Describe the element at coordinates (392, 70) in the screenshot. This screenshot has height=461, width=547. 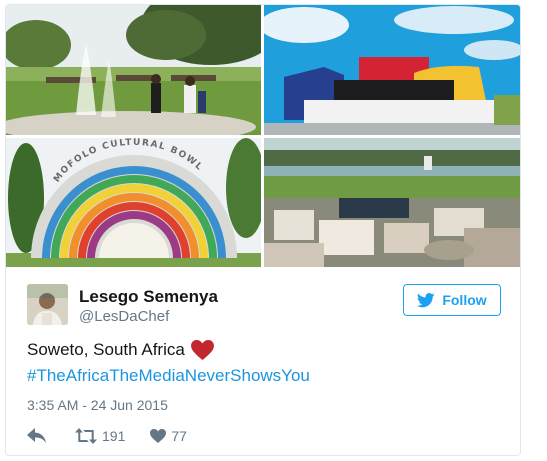
I see `photo-colorful-building` at that location.